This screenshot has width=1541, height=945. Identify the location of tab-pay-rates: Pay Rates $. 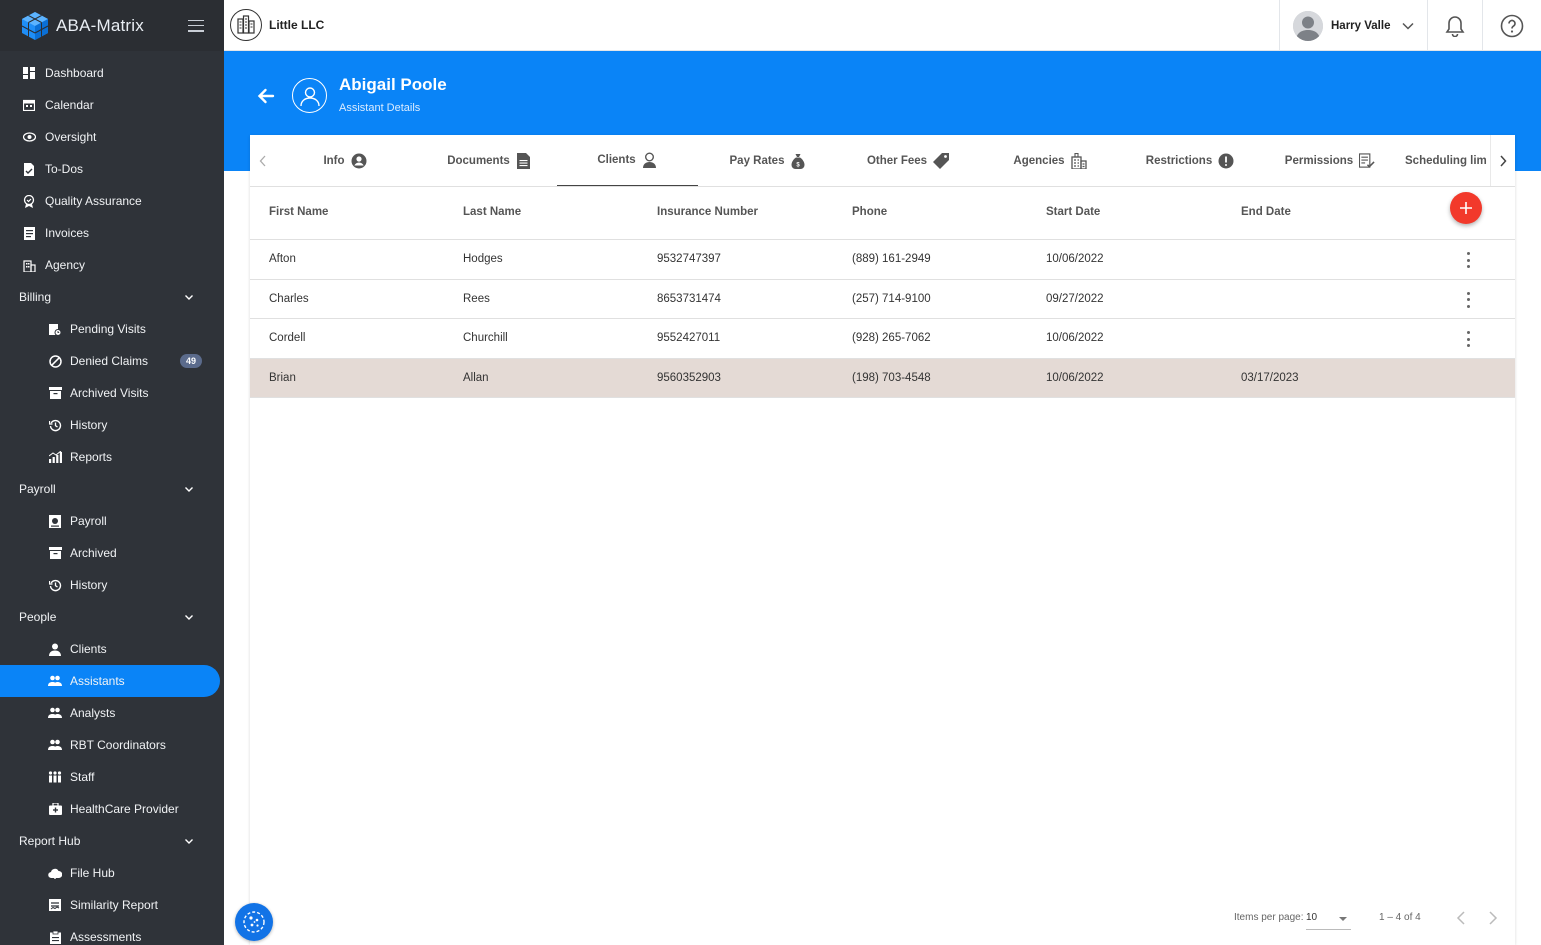
(768, 160).